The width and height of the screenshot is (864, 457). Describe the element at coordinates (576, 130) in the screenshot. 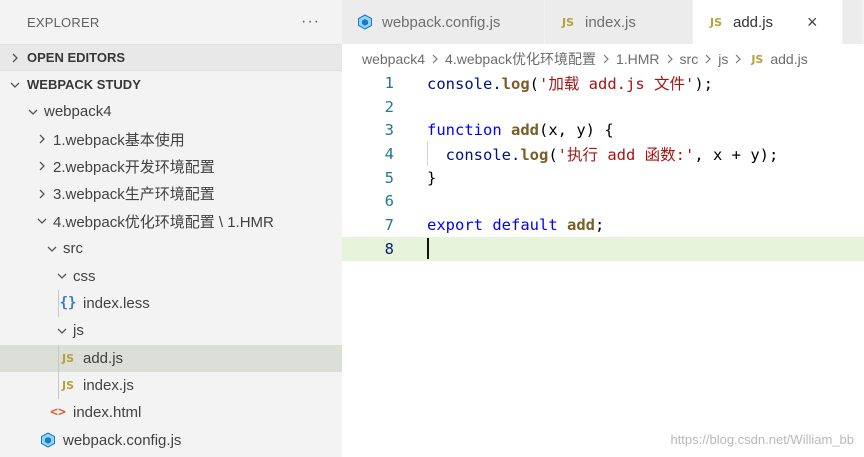

I see `token: (x, y) {` at that location.